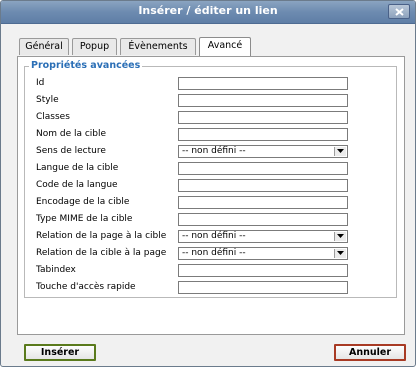  I want to click on field-label-id: Id, so click(40, 83).